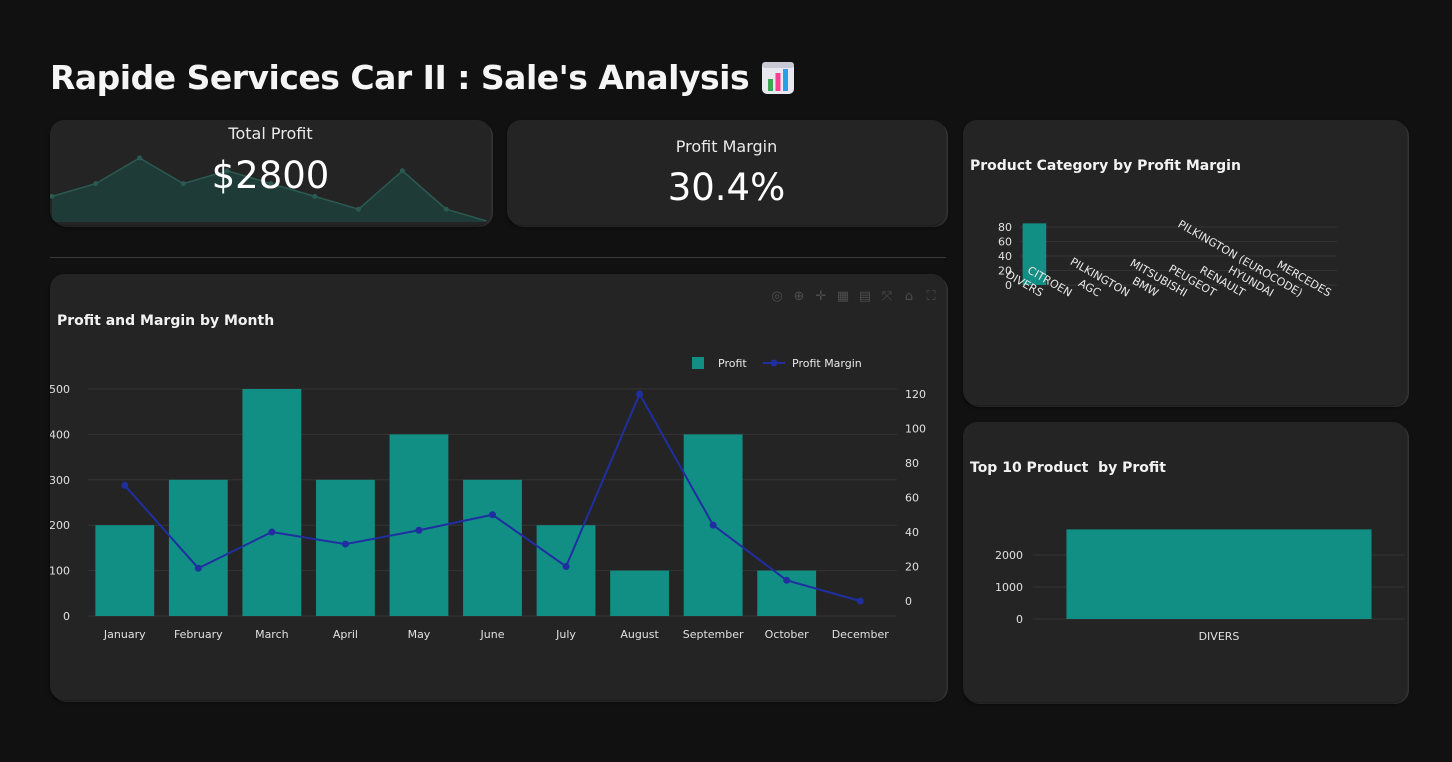 The image size is (1452, 762). I want to click on x-tick-label: January, so click(124, 634).